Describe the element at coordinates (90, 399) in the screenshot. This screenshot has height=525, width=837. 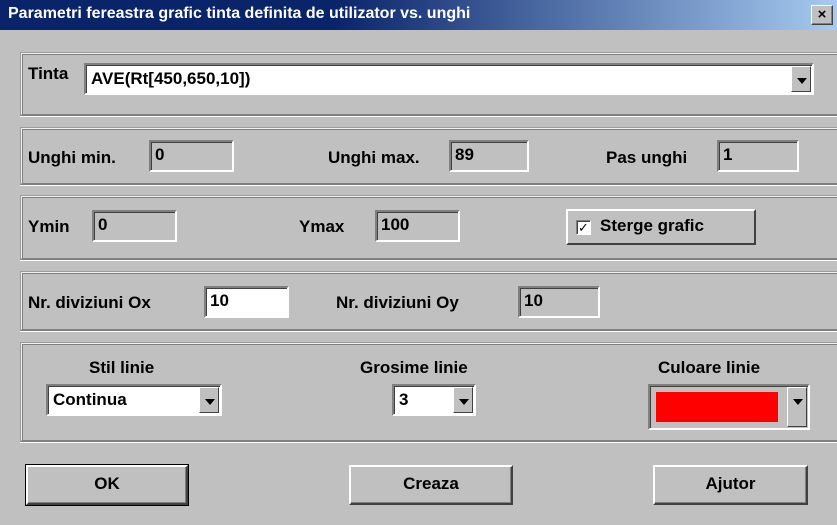
I see `line-style-value: Continua` at that location.